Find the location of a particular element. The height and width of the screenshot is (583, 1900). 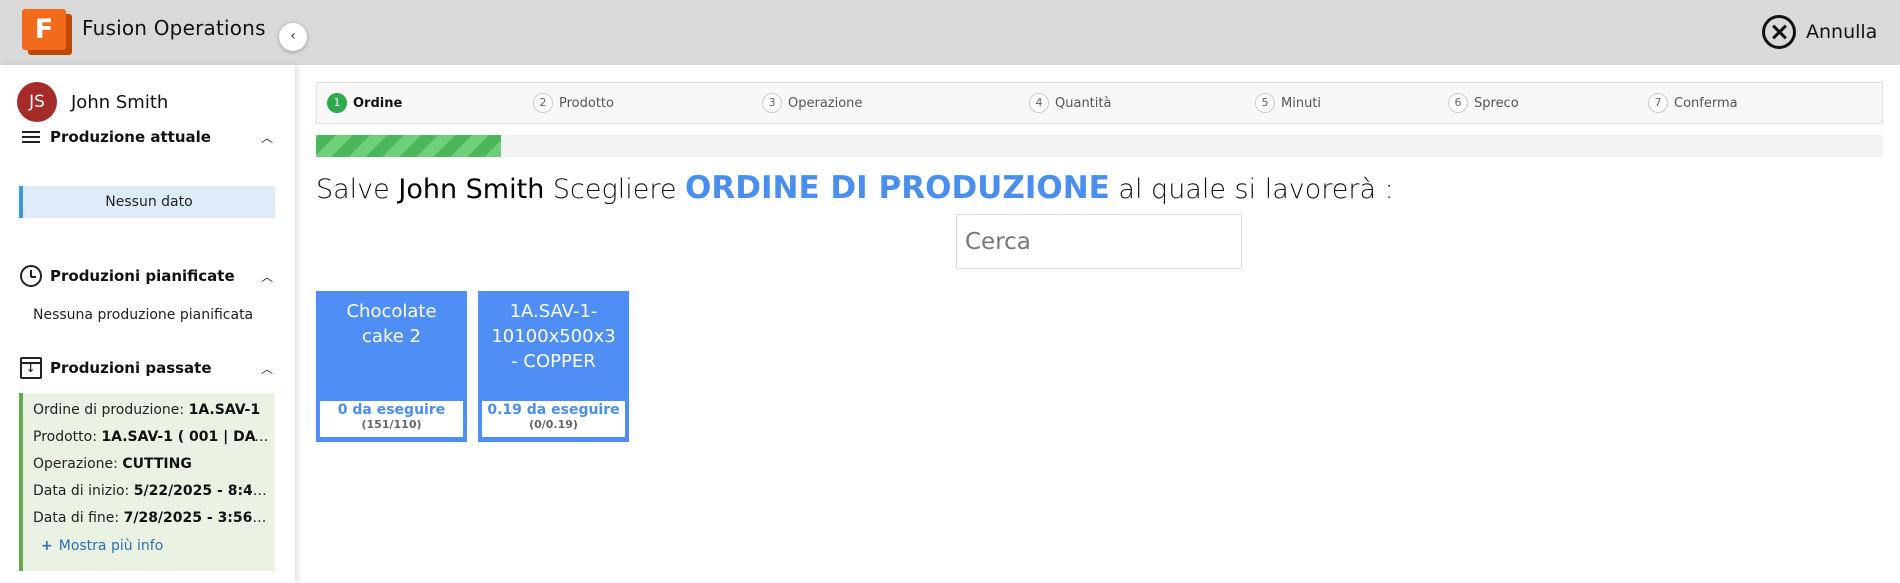

step-spreco: 6 Spreco is located at coordinates (1483, 103).